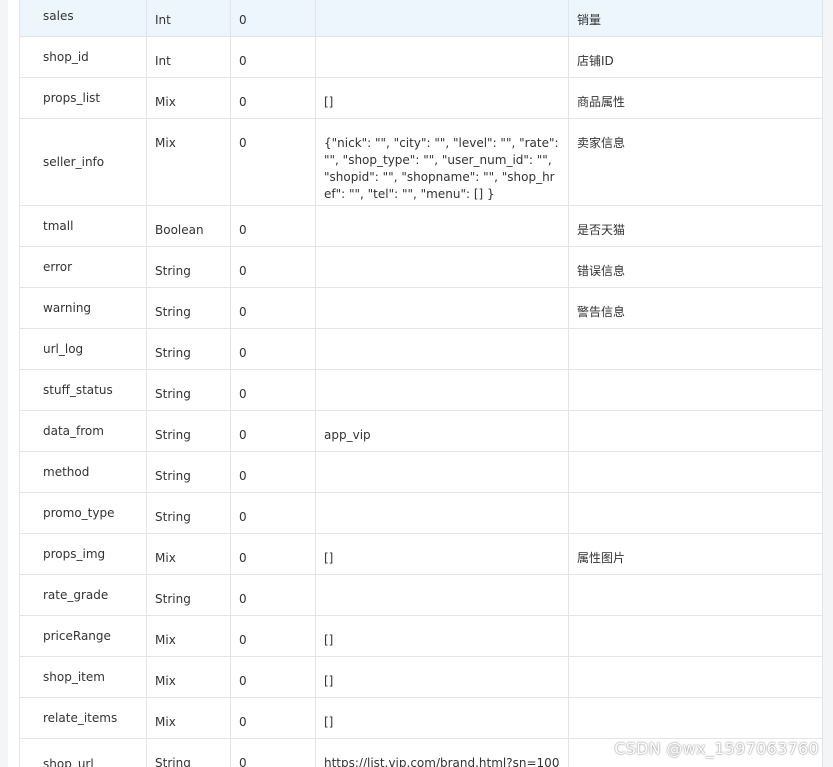 This screenshot has height=767, width=833. I want to click on field-name: sales, so click(83, 18).